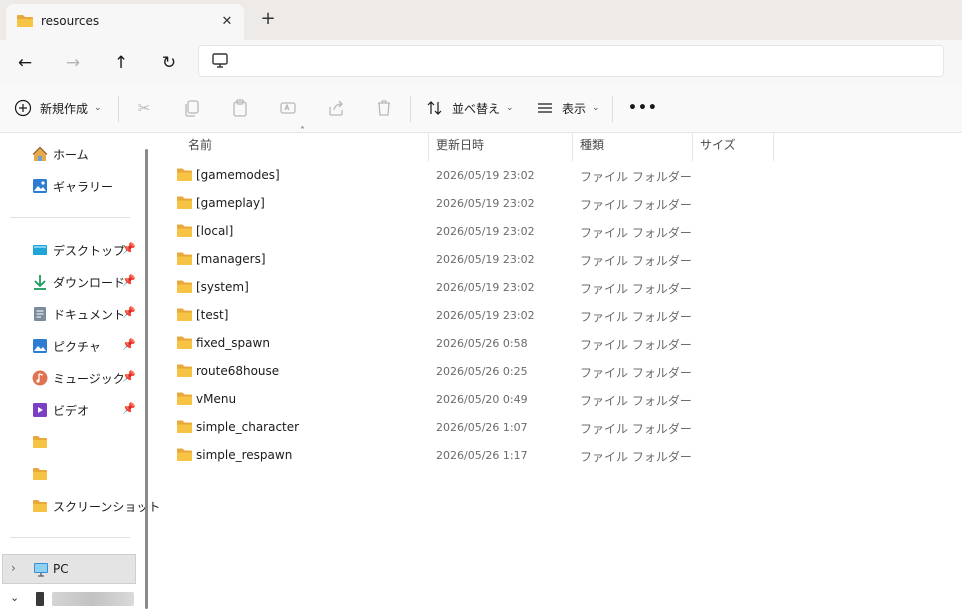 Image resolution: width=962 pixels, height=612 pixels. I want to click on sort-button: 並べ替え ⌄, so click(470, 108).